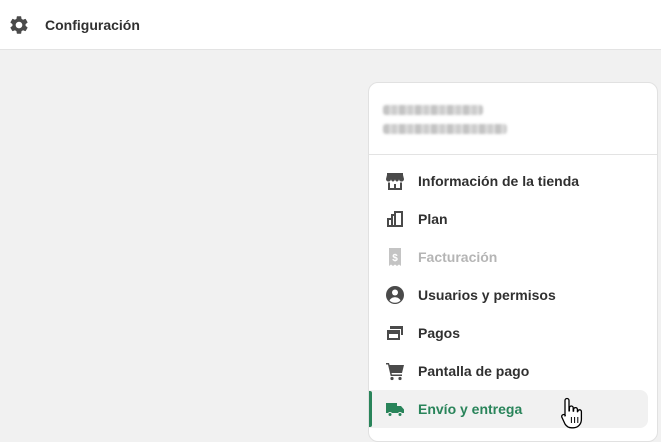 The height and width of the screenshot is (442, 661). What do you see at coordinates (508, 219) in the screenshot?
I see `menu-item-plan: Plan` at bounding box center [508, 219].